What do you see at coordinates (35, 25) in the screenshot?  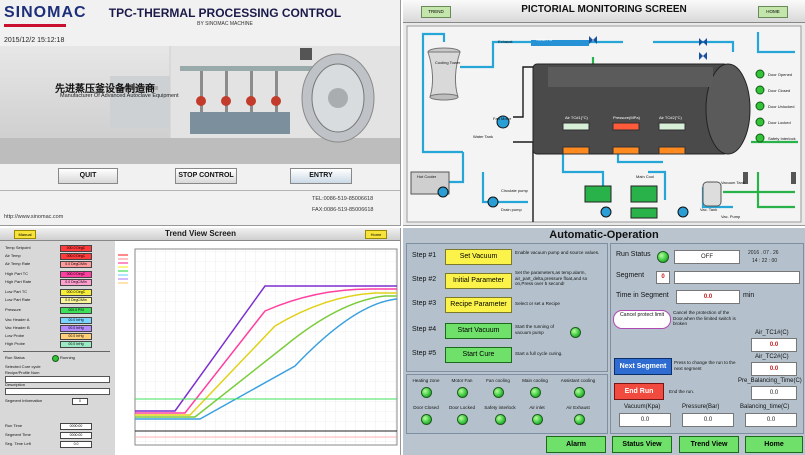 I see `logo-underline` at bounding box center [35, 25].